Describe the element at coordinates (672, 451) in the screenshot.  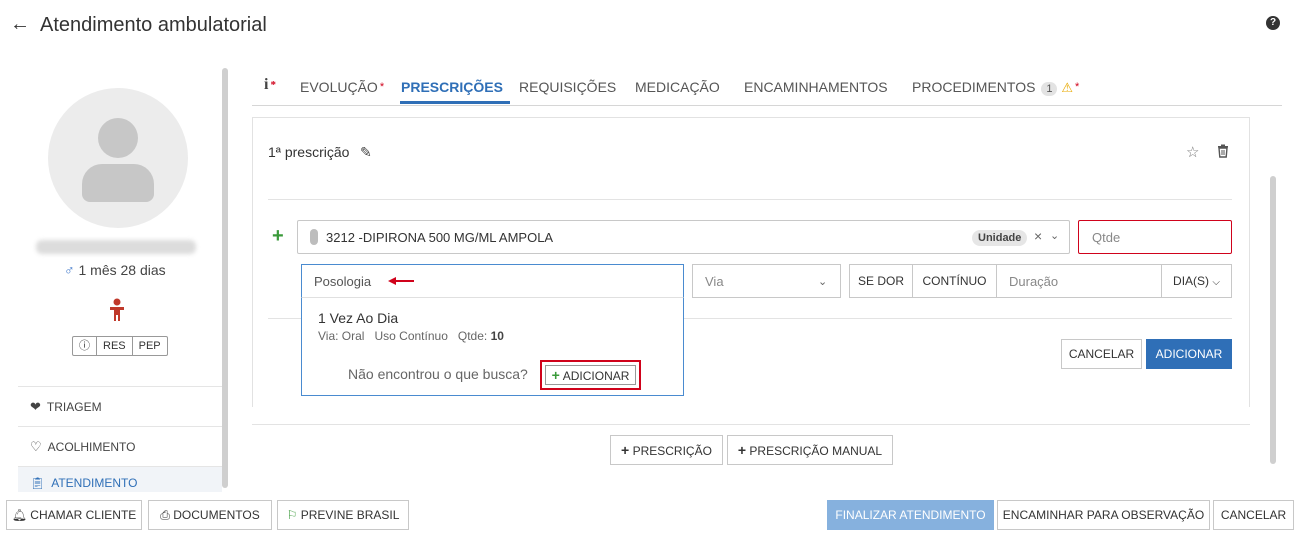
I see `add-prescricao-label: PRESCRIÇÃO` at that location.